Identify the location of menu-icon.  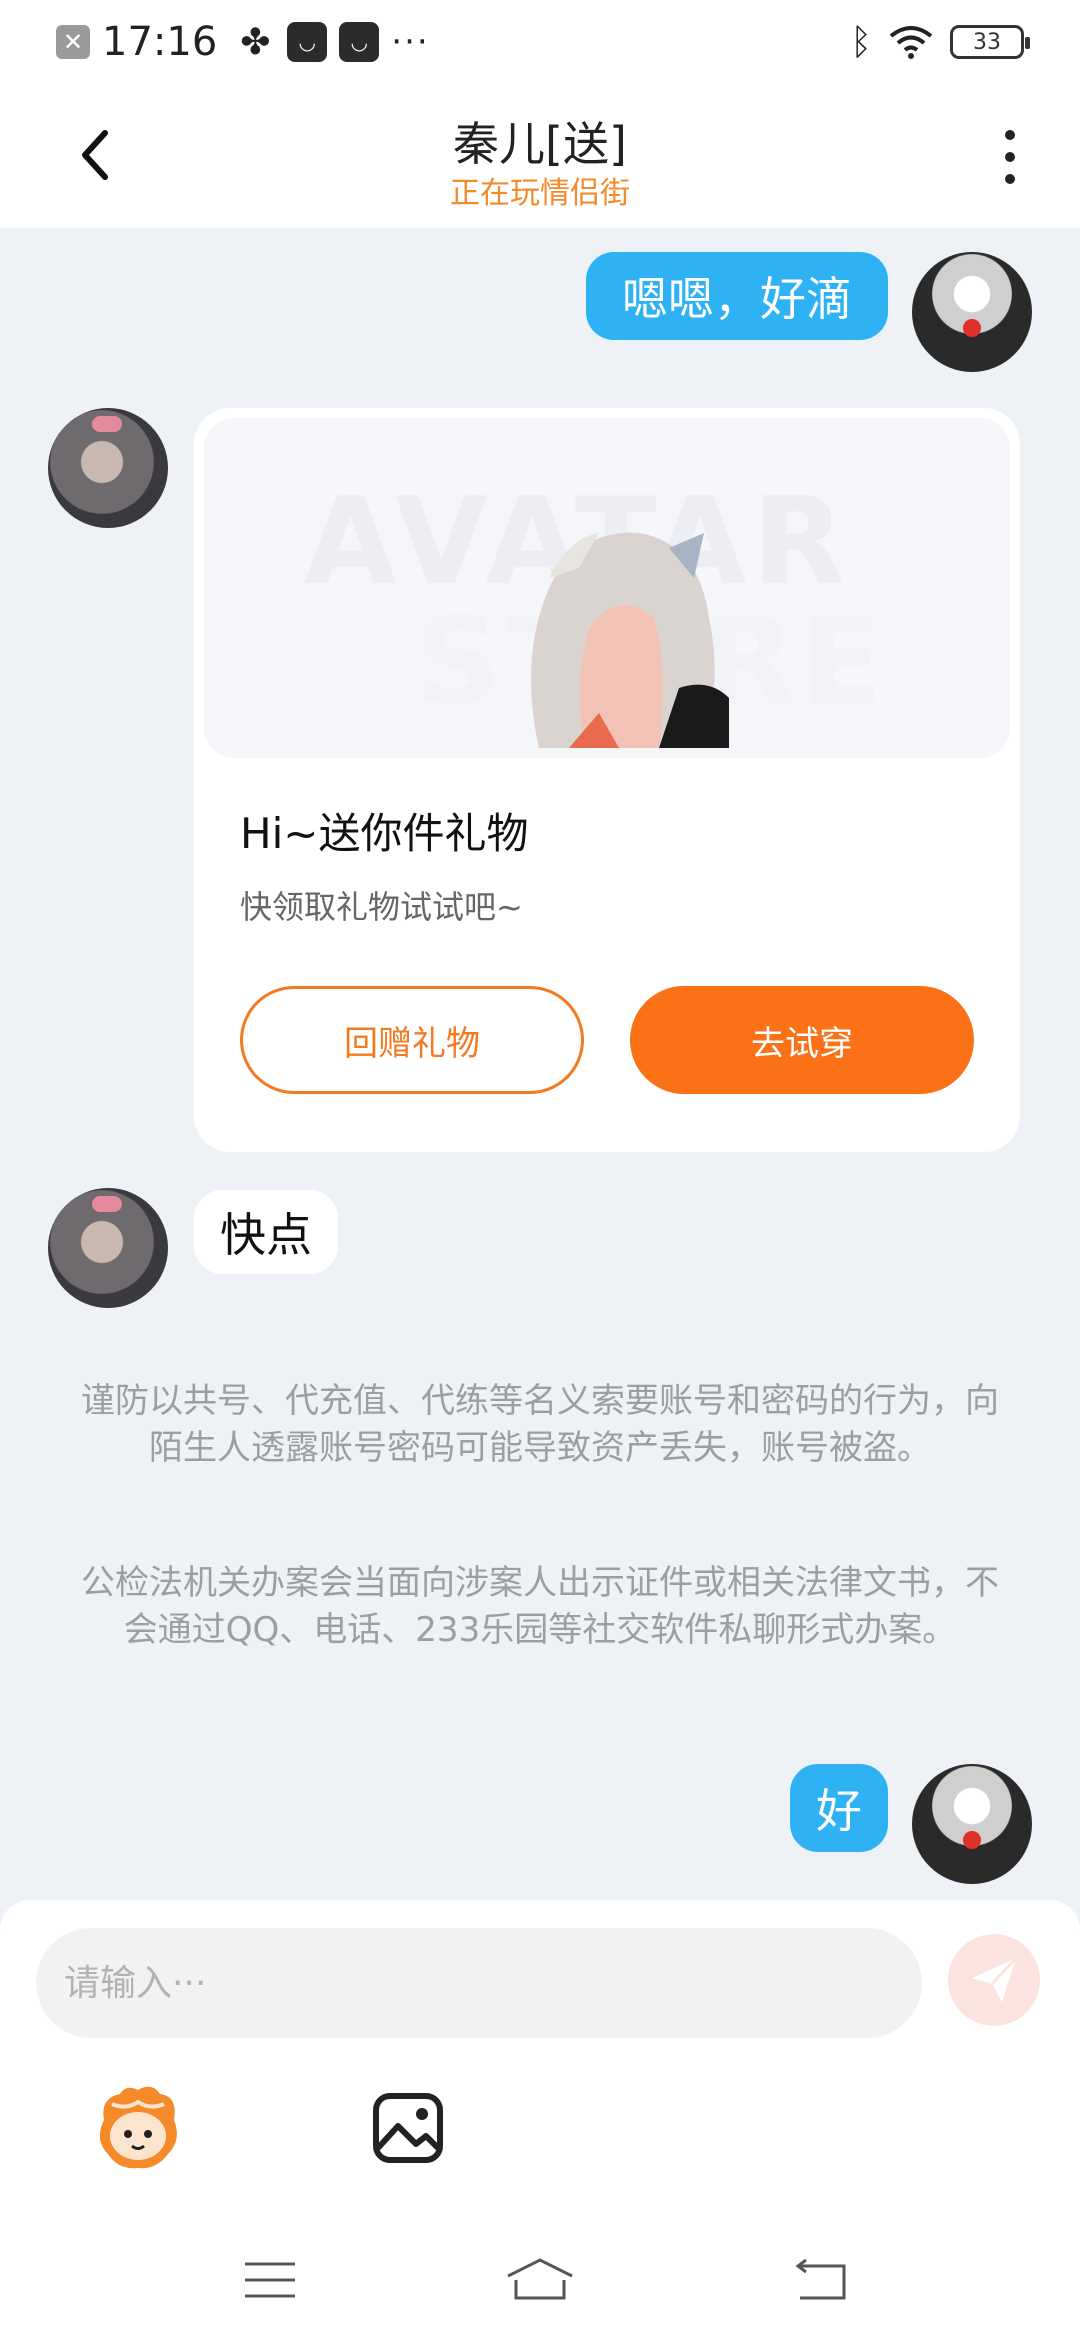
(270, 2280).